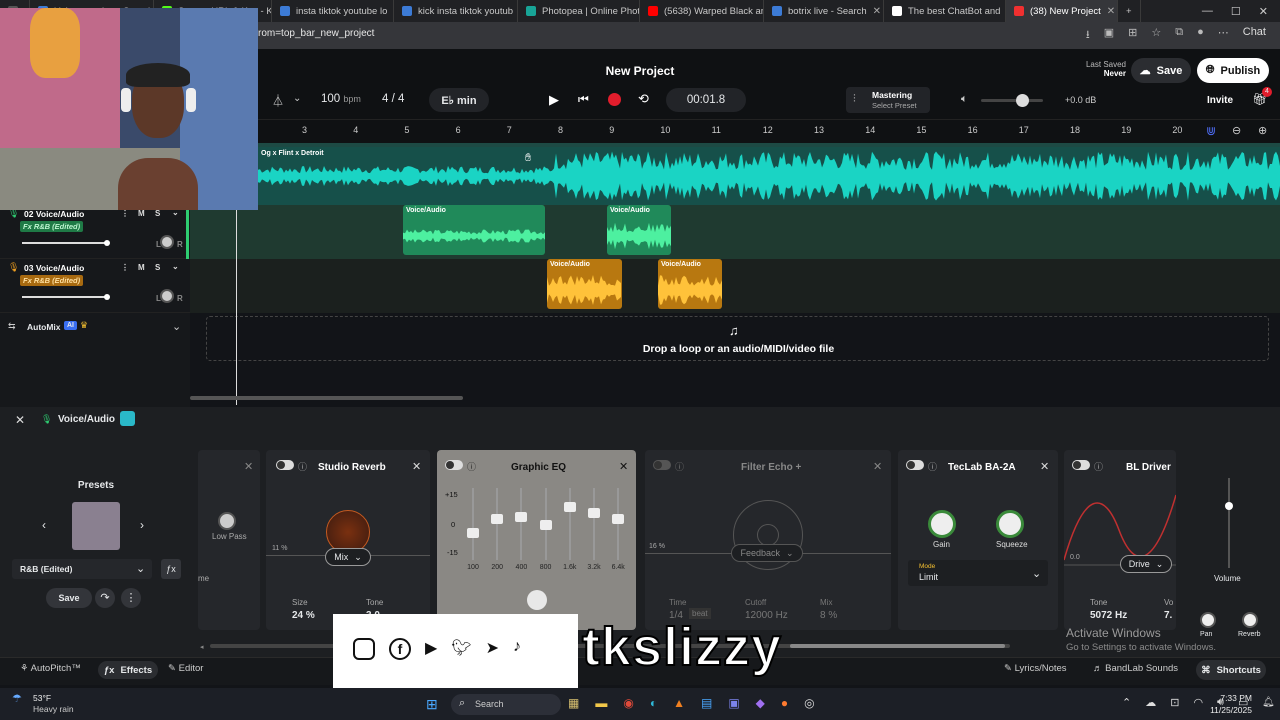 The image size is (1280, 720). Describe the element at coordinates (1132, 35) in the screenshot. I see `apps-icon: ⊞` at that location.